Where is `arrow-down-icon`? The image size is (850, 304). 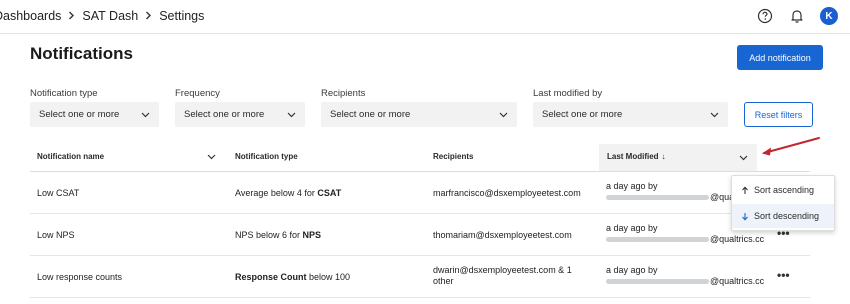
arrow-down-icon is located at coordinates (745, 216).